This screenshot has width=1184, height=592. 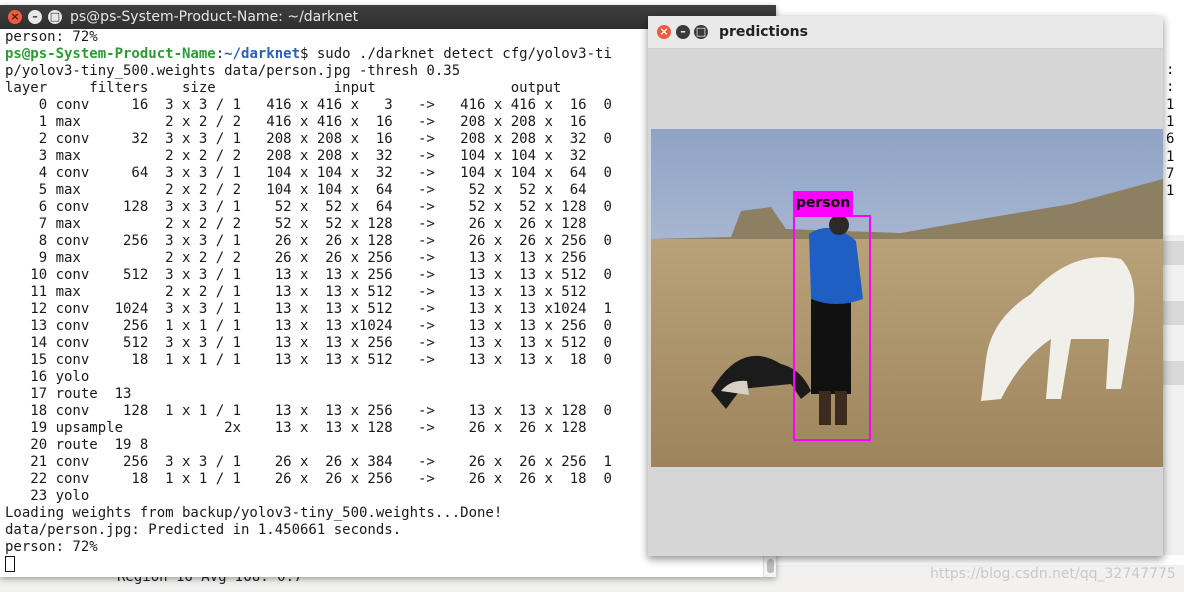 I want to click on predictions-titlebar: × – □ predictions, so click(x=905, y=32).